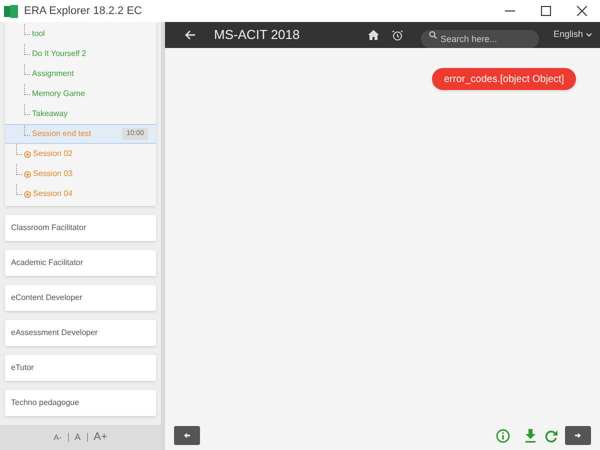  Describe the element at coordinates (77, 437) in the screenshot. I see `font-size-button: A` at that location.